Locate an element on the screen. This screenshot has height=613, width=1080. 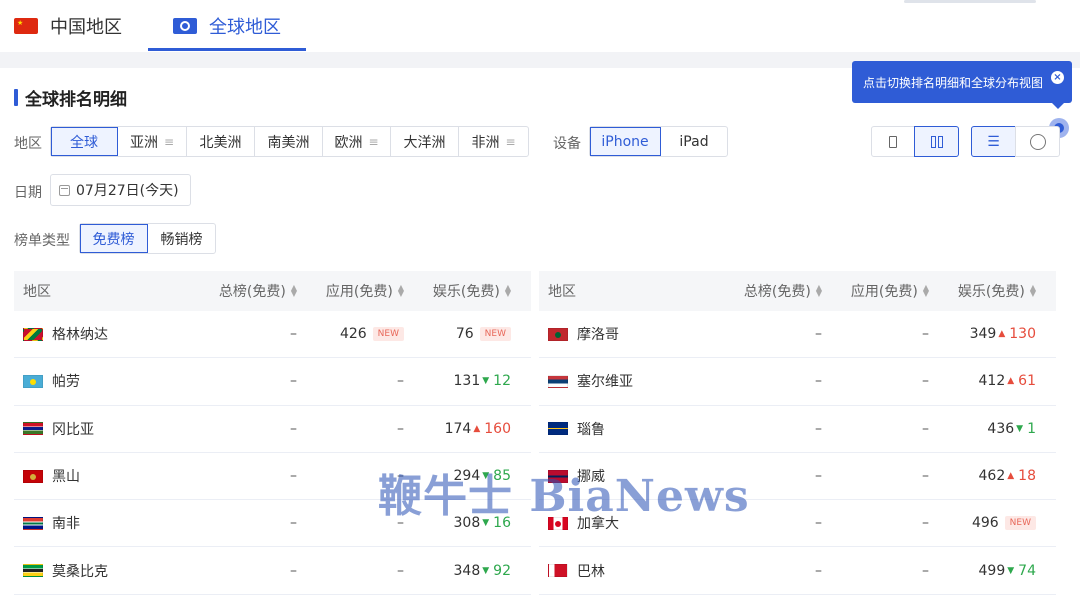
region-cell: 黑山 is located at coordinates (109, 476).